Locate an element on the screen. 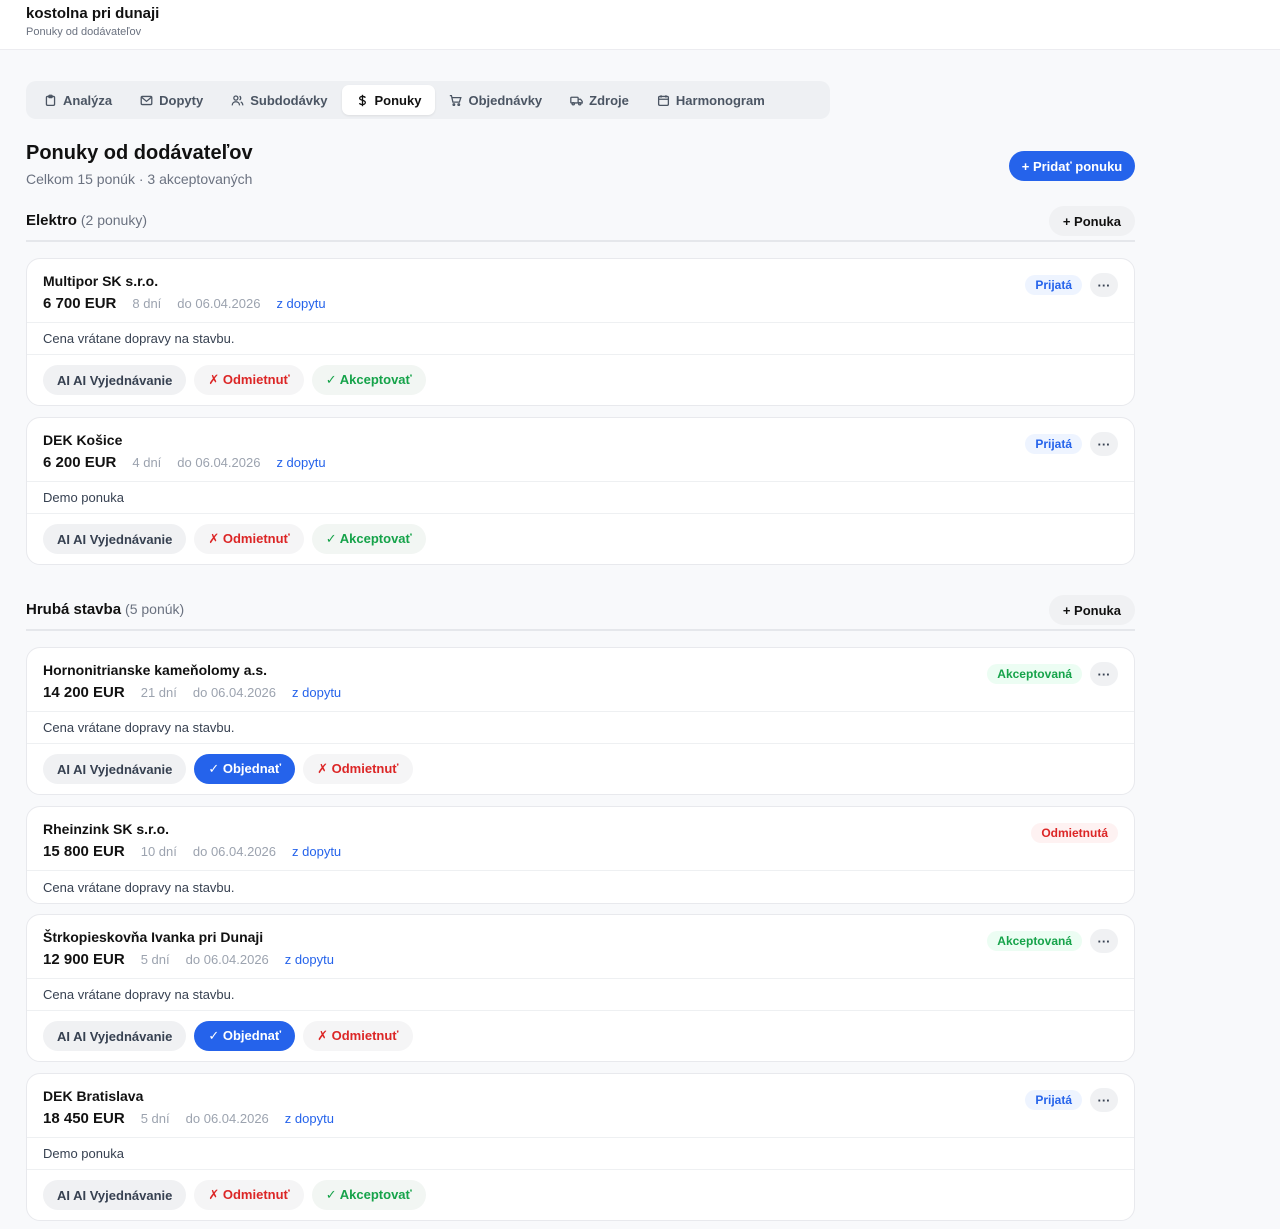 The height and width of the screenshot is (1229, 1280). group-header-hruba-stavba: Hrubá stavba (5 ponúk) + Ponuka is located at coordinates (580, 613).